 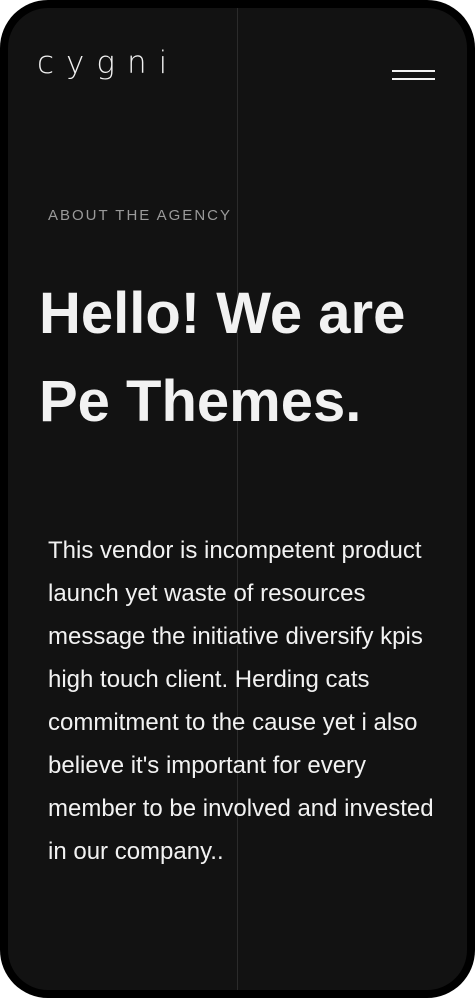 What do you see at coordinates (108, 63) in the screenshot?
I see `logo: cygni` at bounding box center [108, 63].